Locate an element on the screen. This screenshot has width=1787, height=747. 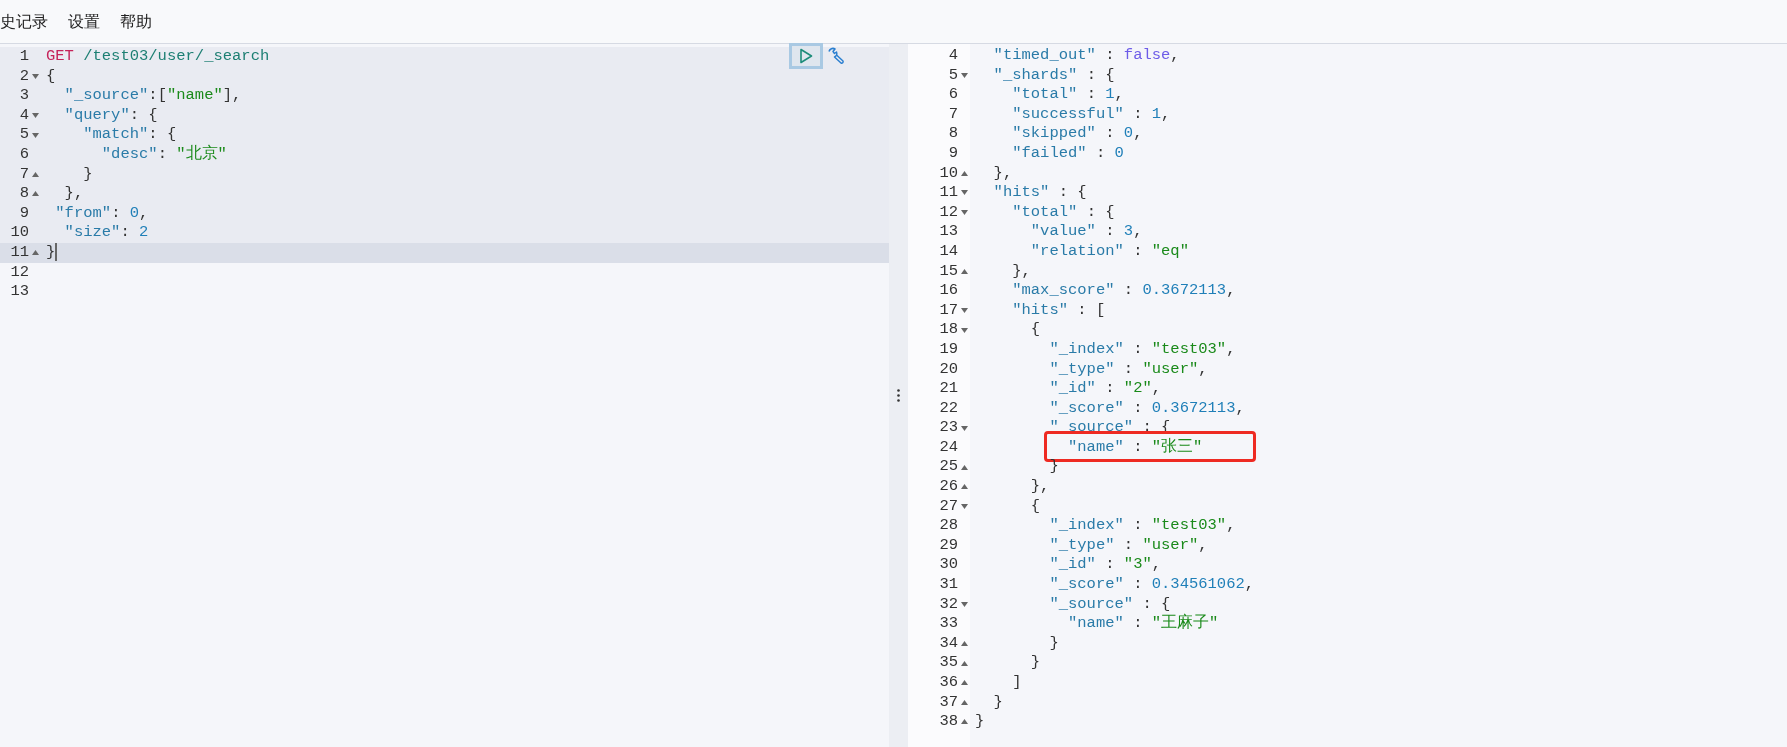
line-number: 14 is located at coordinates (948, 251).